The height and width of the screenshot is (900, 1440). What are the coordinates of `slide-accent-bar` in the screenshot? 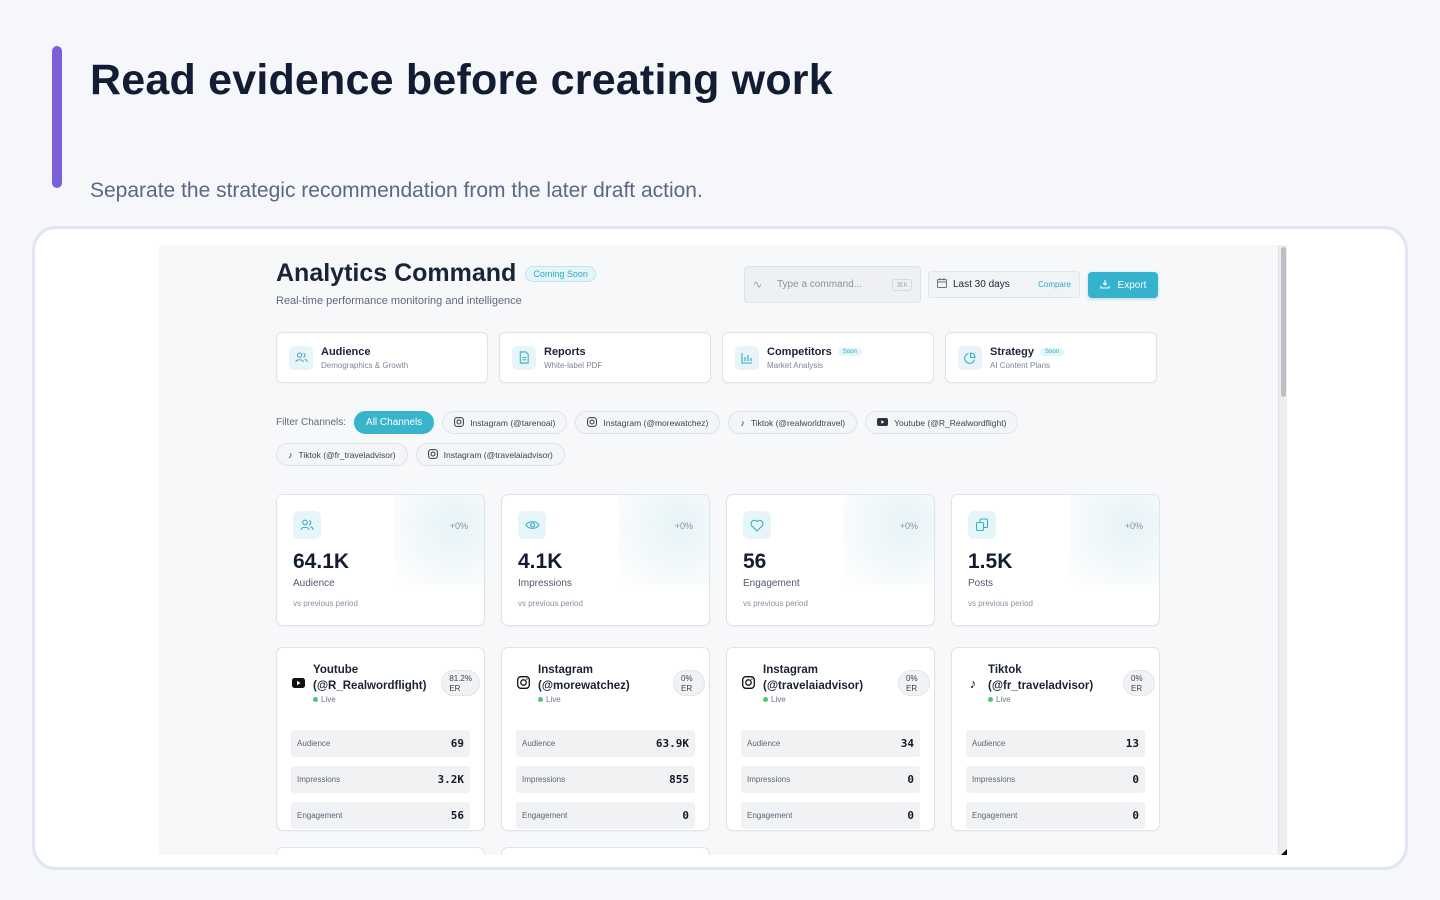 It's located at (57, 117).